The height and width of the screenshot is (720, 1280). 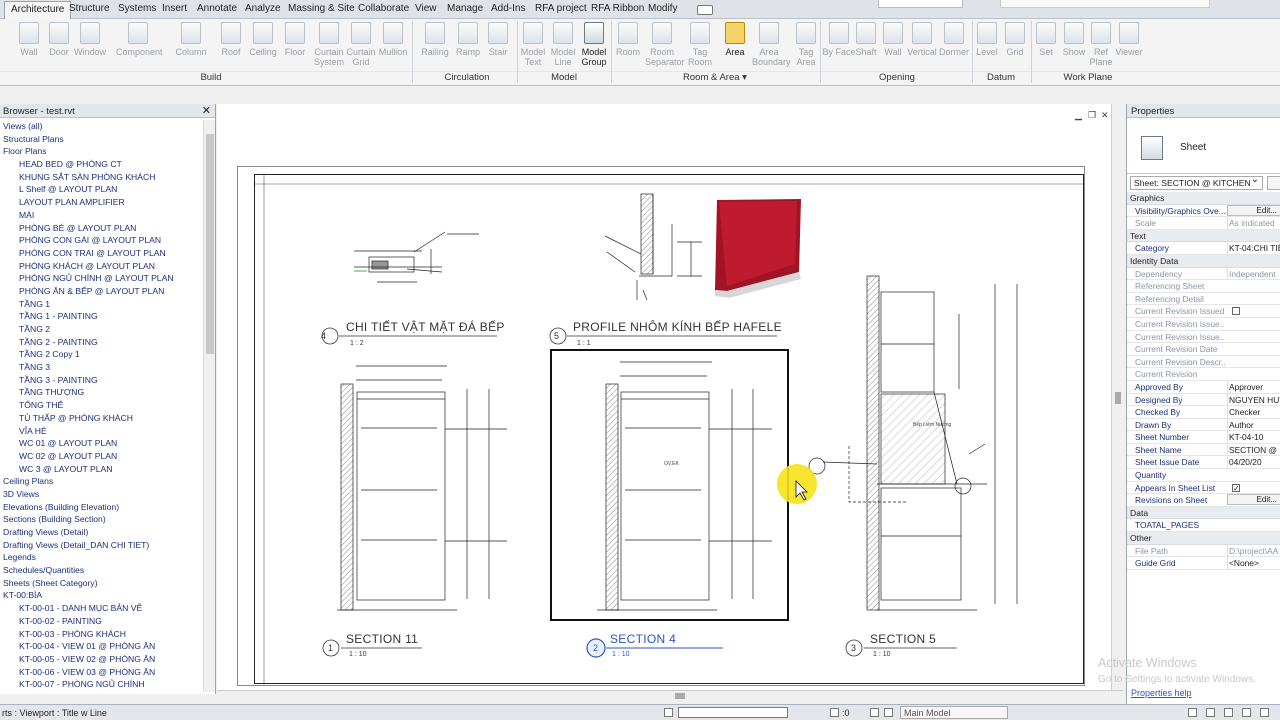 What do you see at coordinates (1253, 400) in the screenshot?
I see `property-value: NGUYEN HUY` at bounding box center [1253, 400].